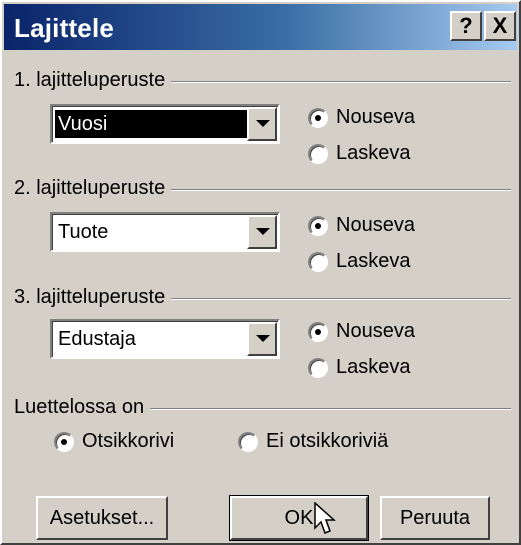 The width and height of the screenshot is (521, 545). I want to click on sort2-descending-radio: Laskeva, so click(359, 261).